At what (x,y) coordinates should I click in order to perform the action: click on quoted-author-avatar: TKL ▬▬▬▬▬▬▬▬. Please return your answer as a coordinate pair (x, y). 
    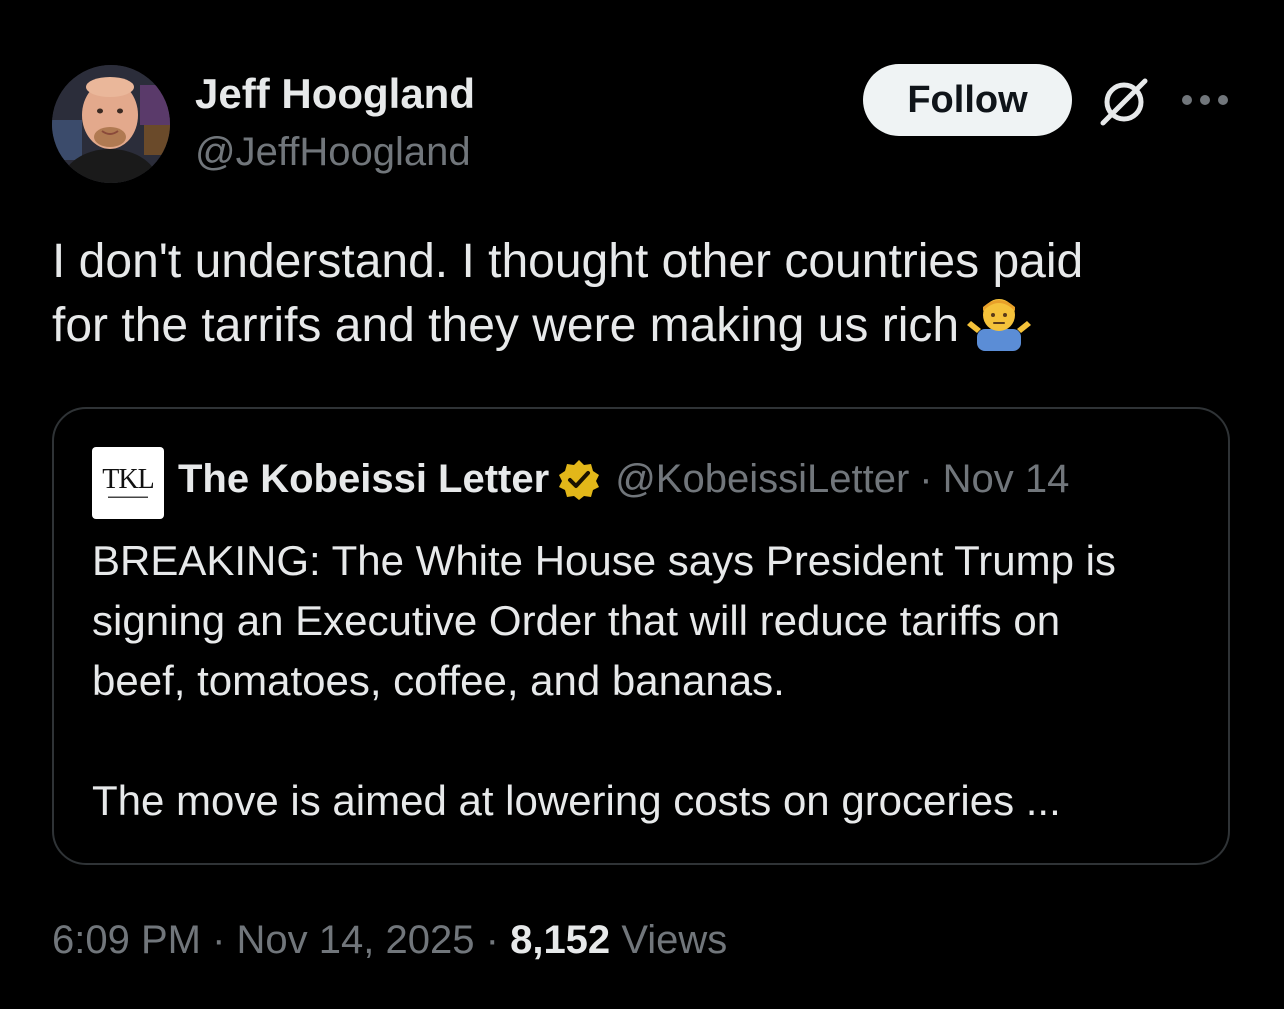
    Looking at the image, I should click on (128, 483).